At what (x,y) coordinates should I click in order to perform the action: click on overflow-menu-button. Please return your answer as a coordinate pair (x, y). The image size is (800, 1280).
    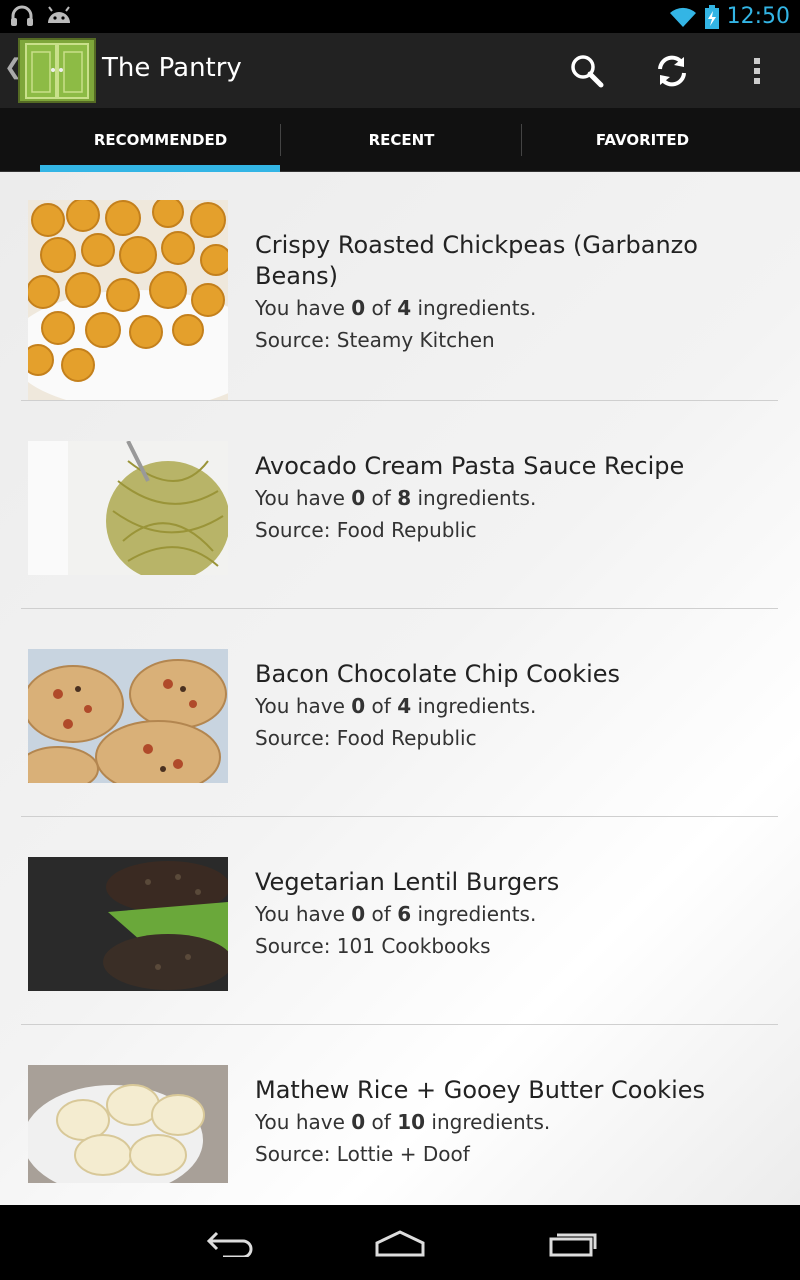
    Looking at the image, I should click on (757, 70).